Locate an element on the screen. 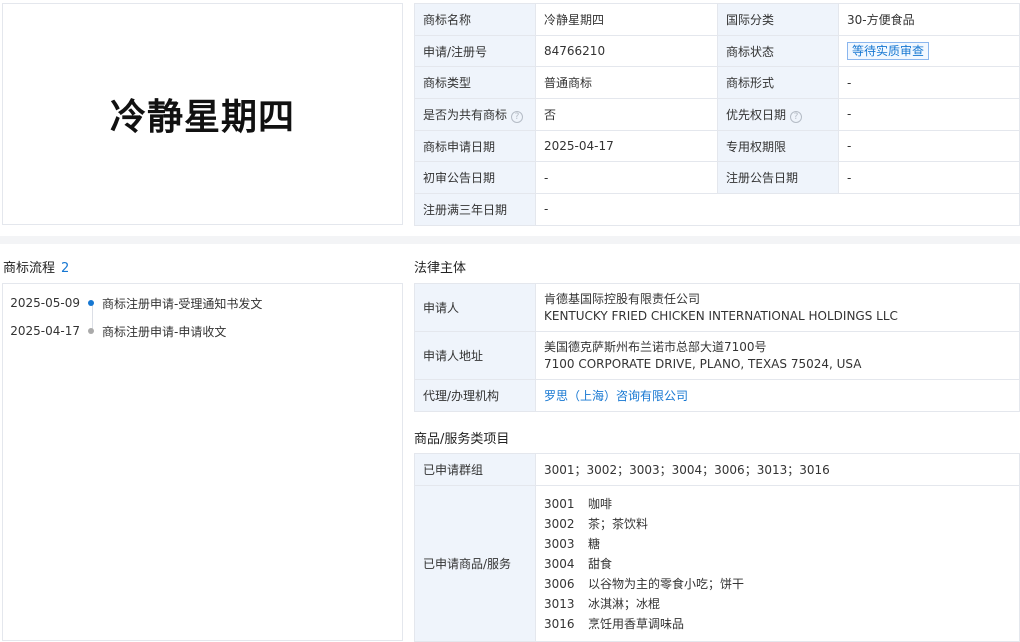 The height and width of the screenshot is (642, 1020). trademark-image: 冷静星期四 is located at coordinates (202, 114).